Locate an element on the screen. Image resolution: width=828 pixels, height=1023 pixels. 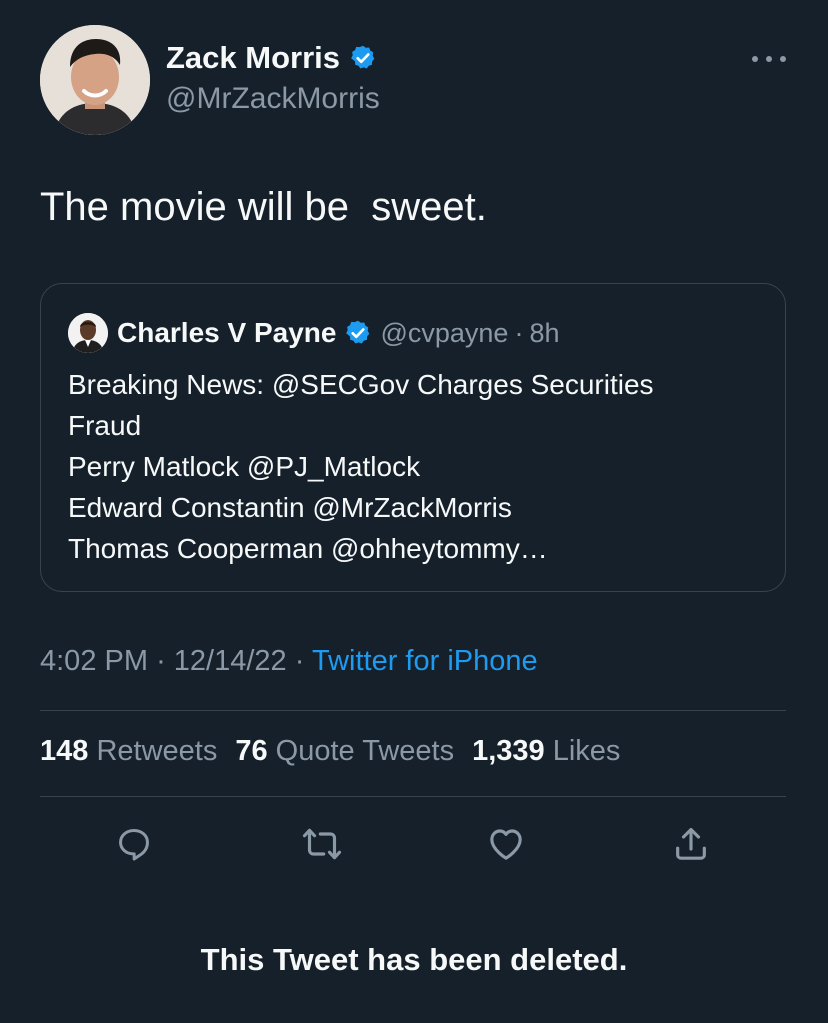
tweet-source-link: Twitter for iPhone is located at coordinates (425, 661).